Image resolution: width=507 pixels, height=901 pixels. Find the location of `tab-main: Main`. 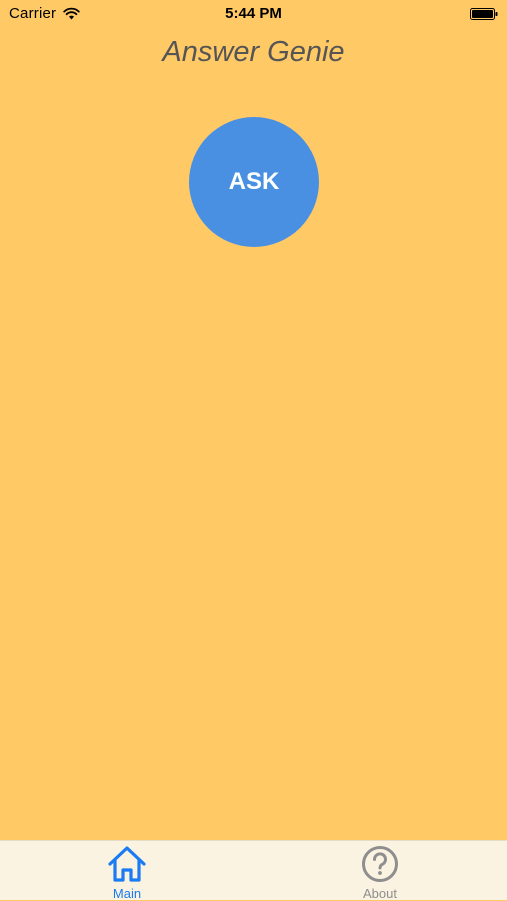

tab-main: Main is located at coordinates (127, 871).